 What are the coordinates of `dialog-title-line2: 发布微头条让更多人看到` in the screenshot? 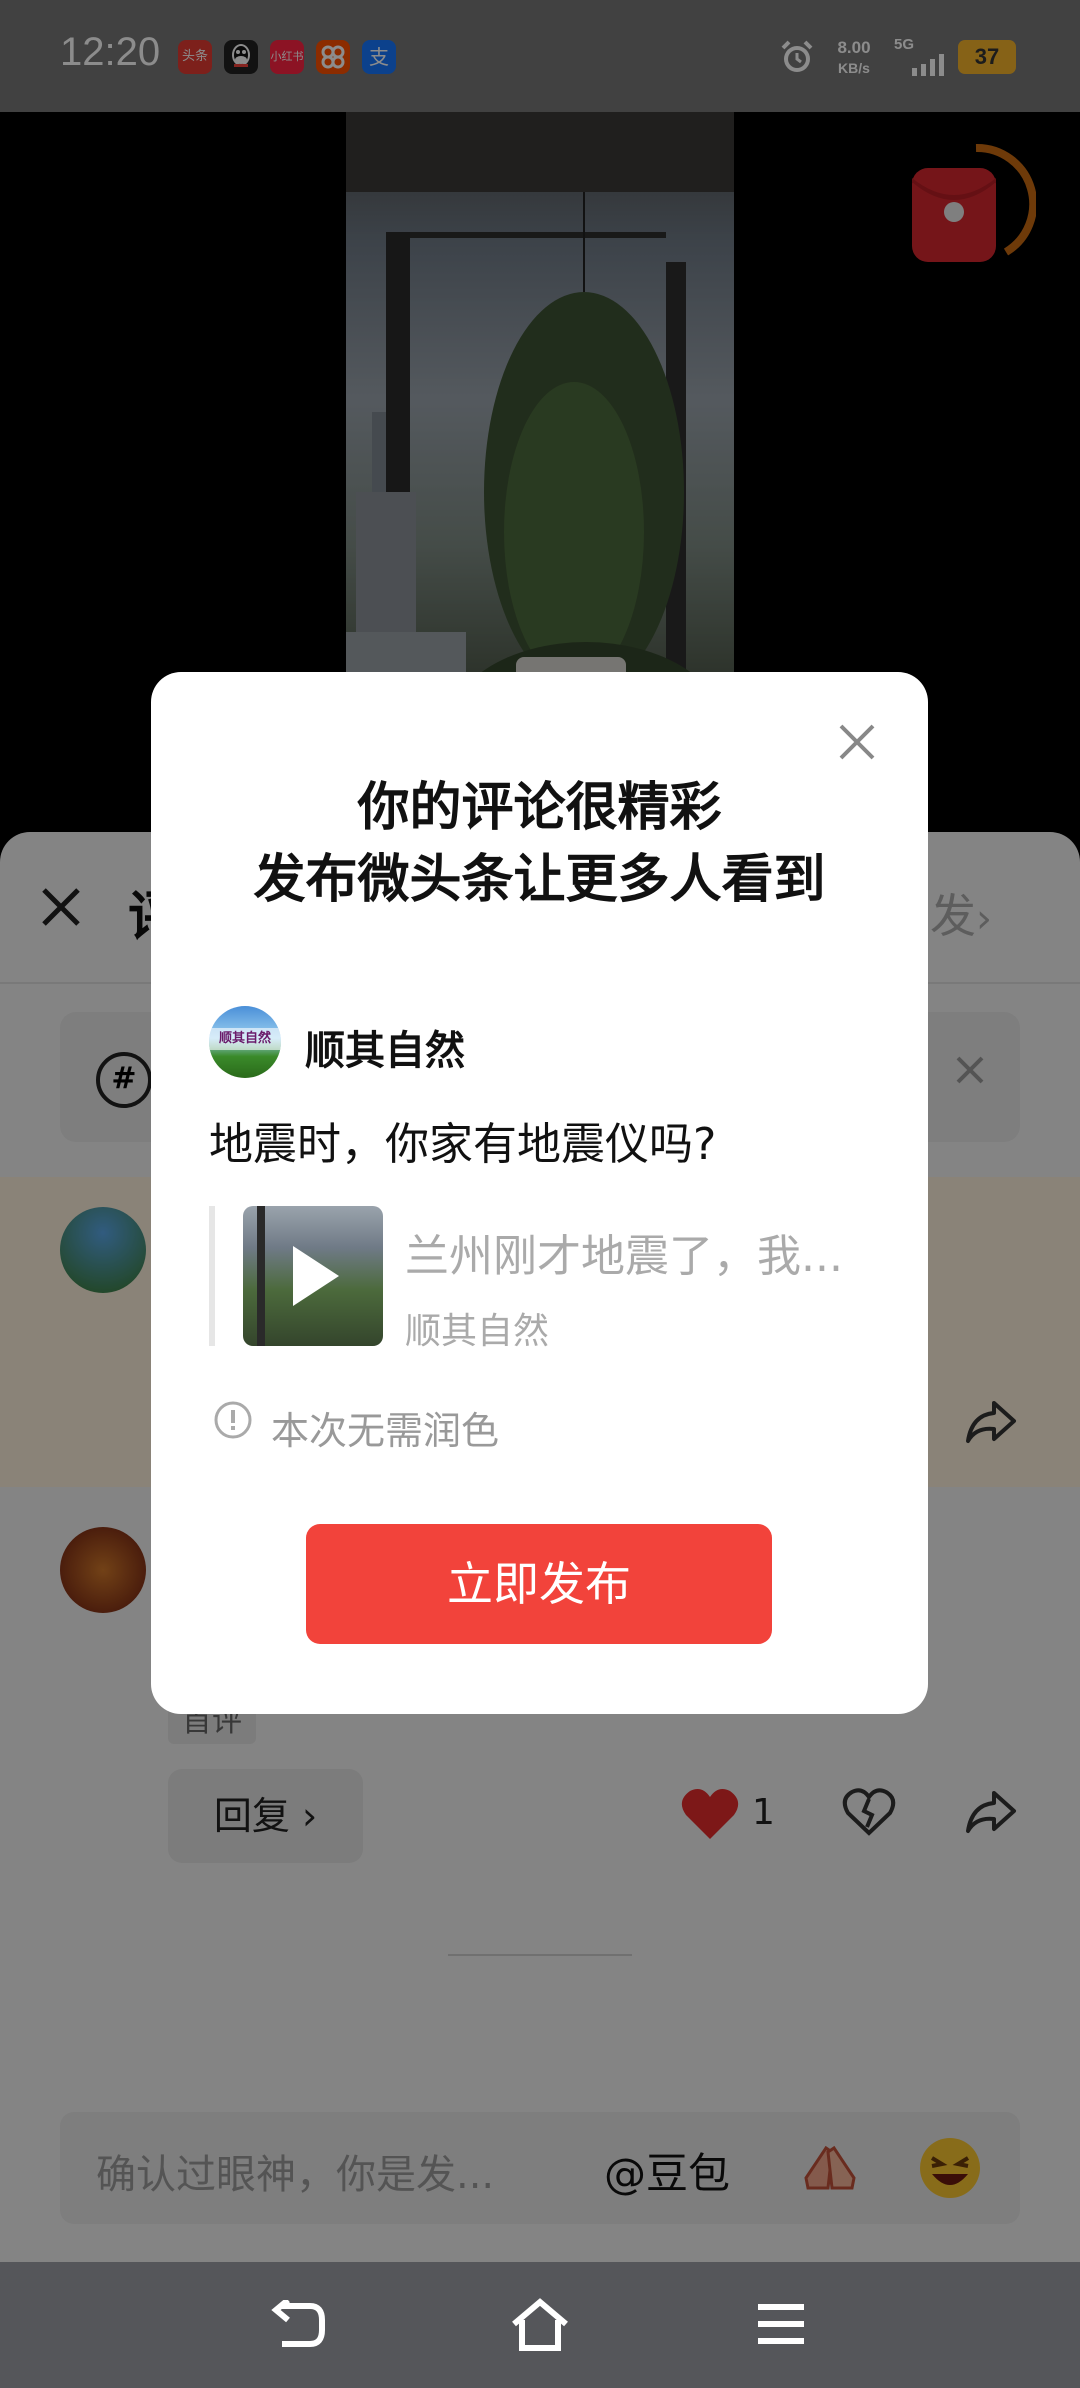 It's located at (539, 880).